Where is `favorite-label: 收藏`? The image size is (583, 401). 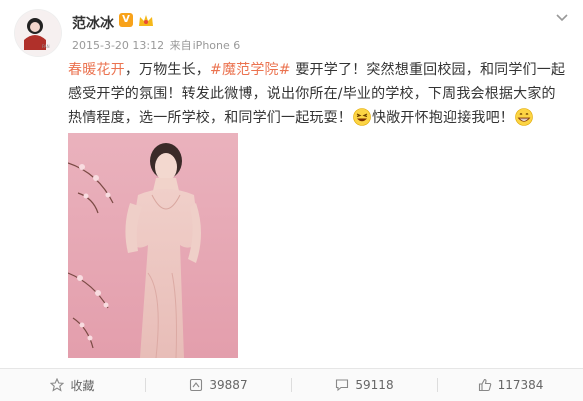
favorite-label: 收藏 is located at coordinates (82, 385).